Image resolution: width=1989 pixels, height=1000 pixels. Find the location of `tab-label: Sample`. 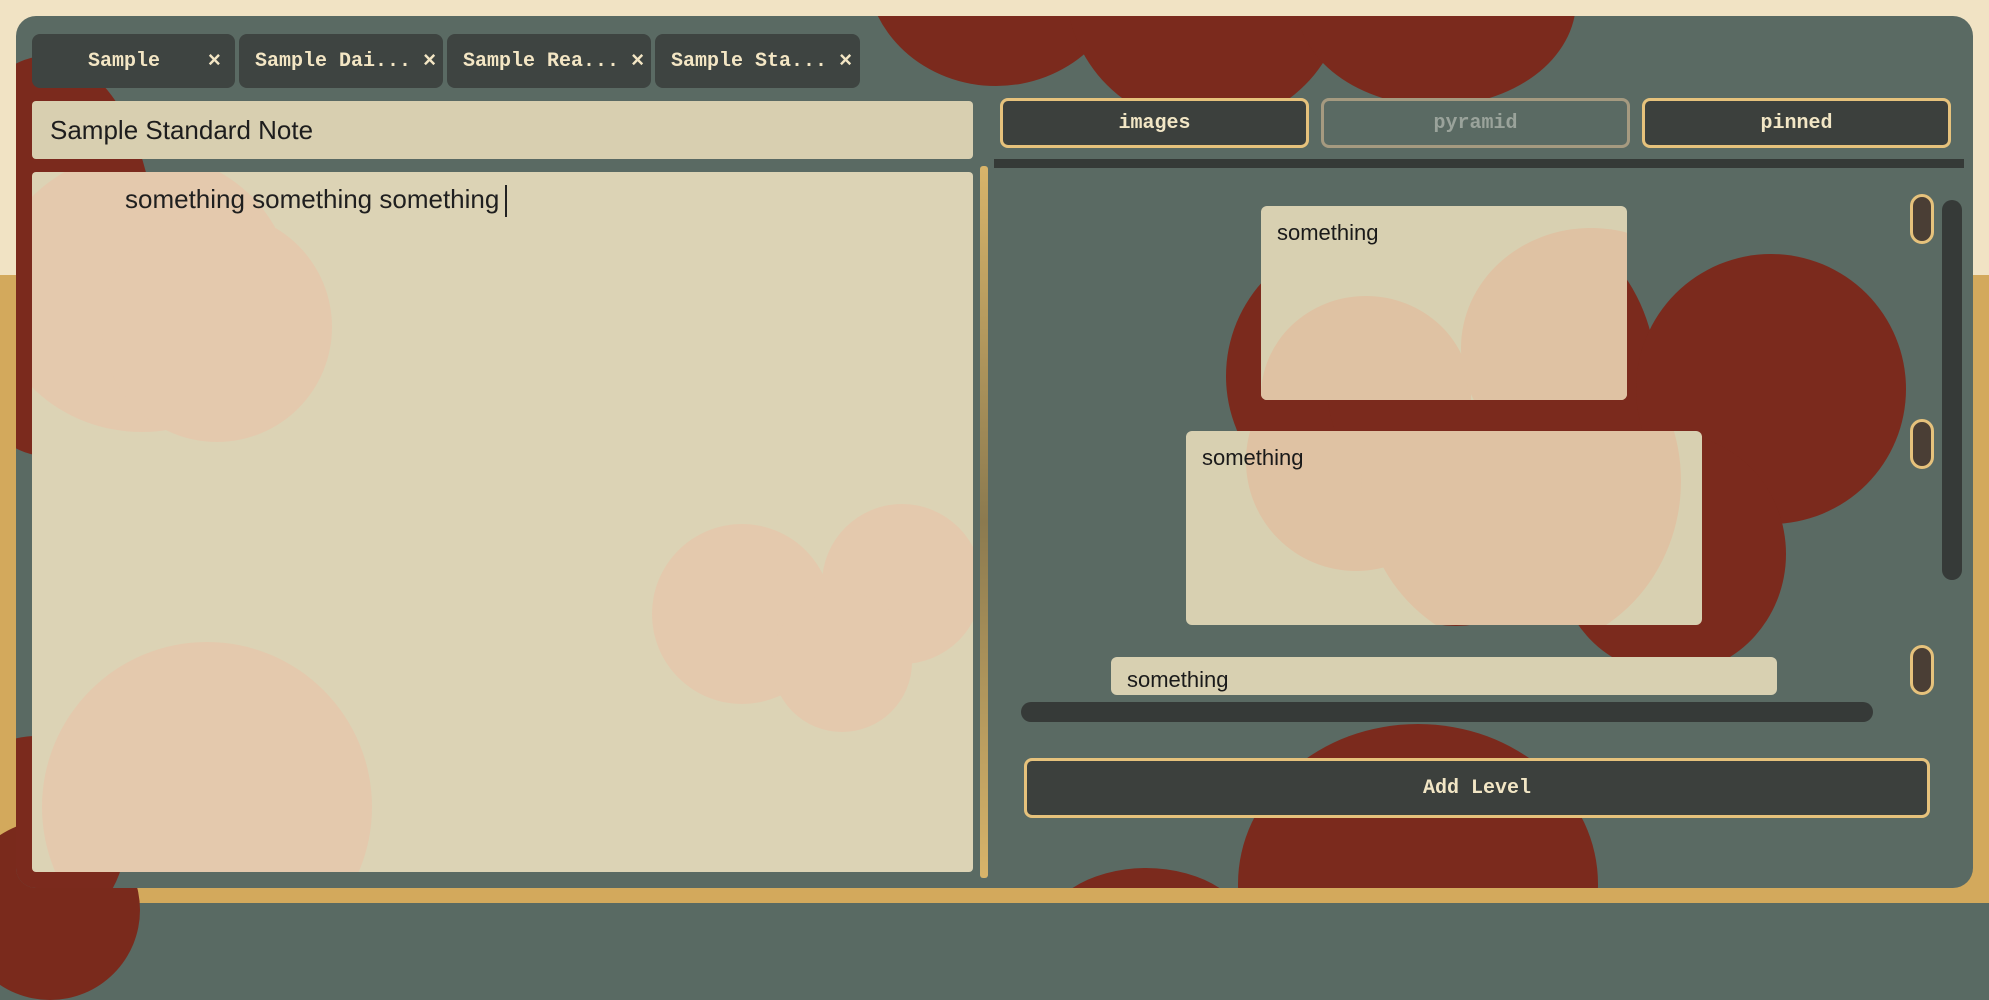

tab-label: Sample is located at coordinates (124, 61).